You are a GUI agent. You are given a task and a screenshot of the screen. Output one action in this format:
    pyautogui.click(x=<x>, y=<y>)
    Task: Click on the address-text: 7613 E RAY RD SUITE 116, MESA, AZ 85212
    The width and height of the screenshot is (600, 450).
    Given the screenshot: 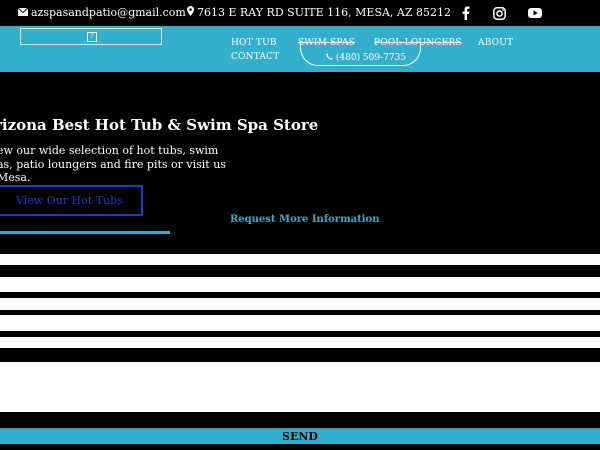 What is the action you would take?
    pyautogui.click(x=324, y=12)
    